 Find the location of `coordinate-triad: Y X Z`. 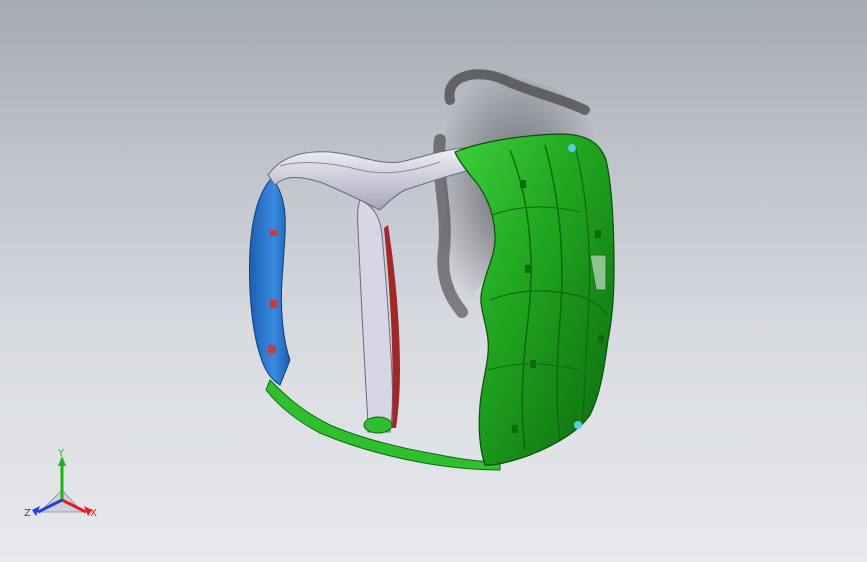

coordinate-triad: Y X Z is located at coordinates (60, 483).